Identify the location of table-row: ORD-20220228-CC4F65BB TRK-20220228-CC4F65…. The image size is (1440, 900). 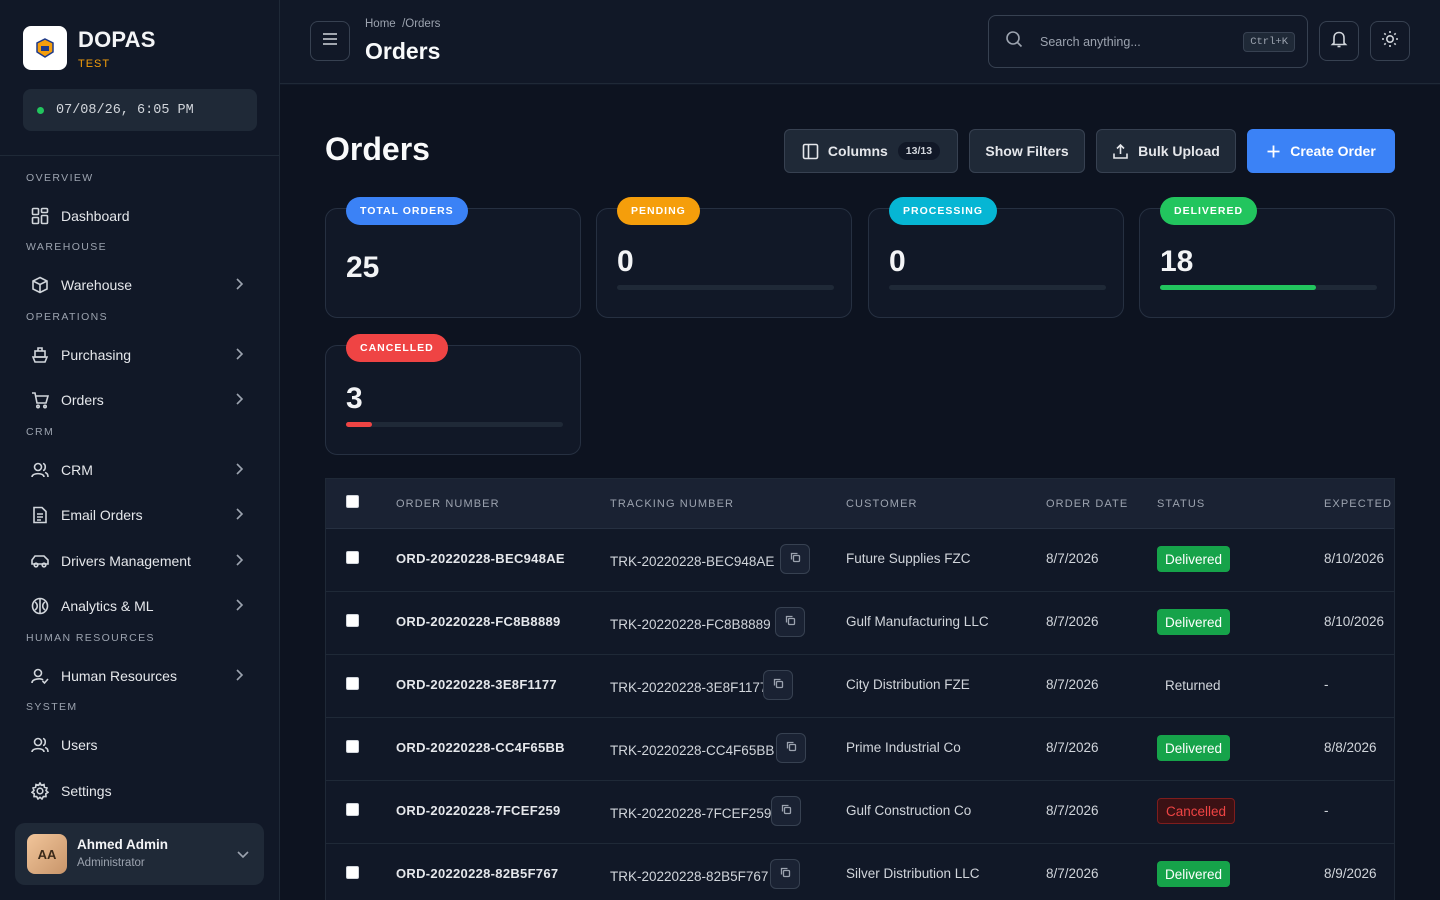
(860, 749).